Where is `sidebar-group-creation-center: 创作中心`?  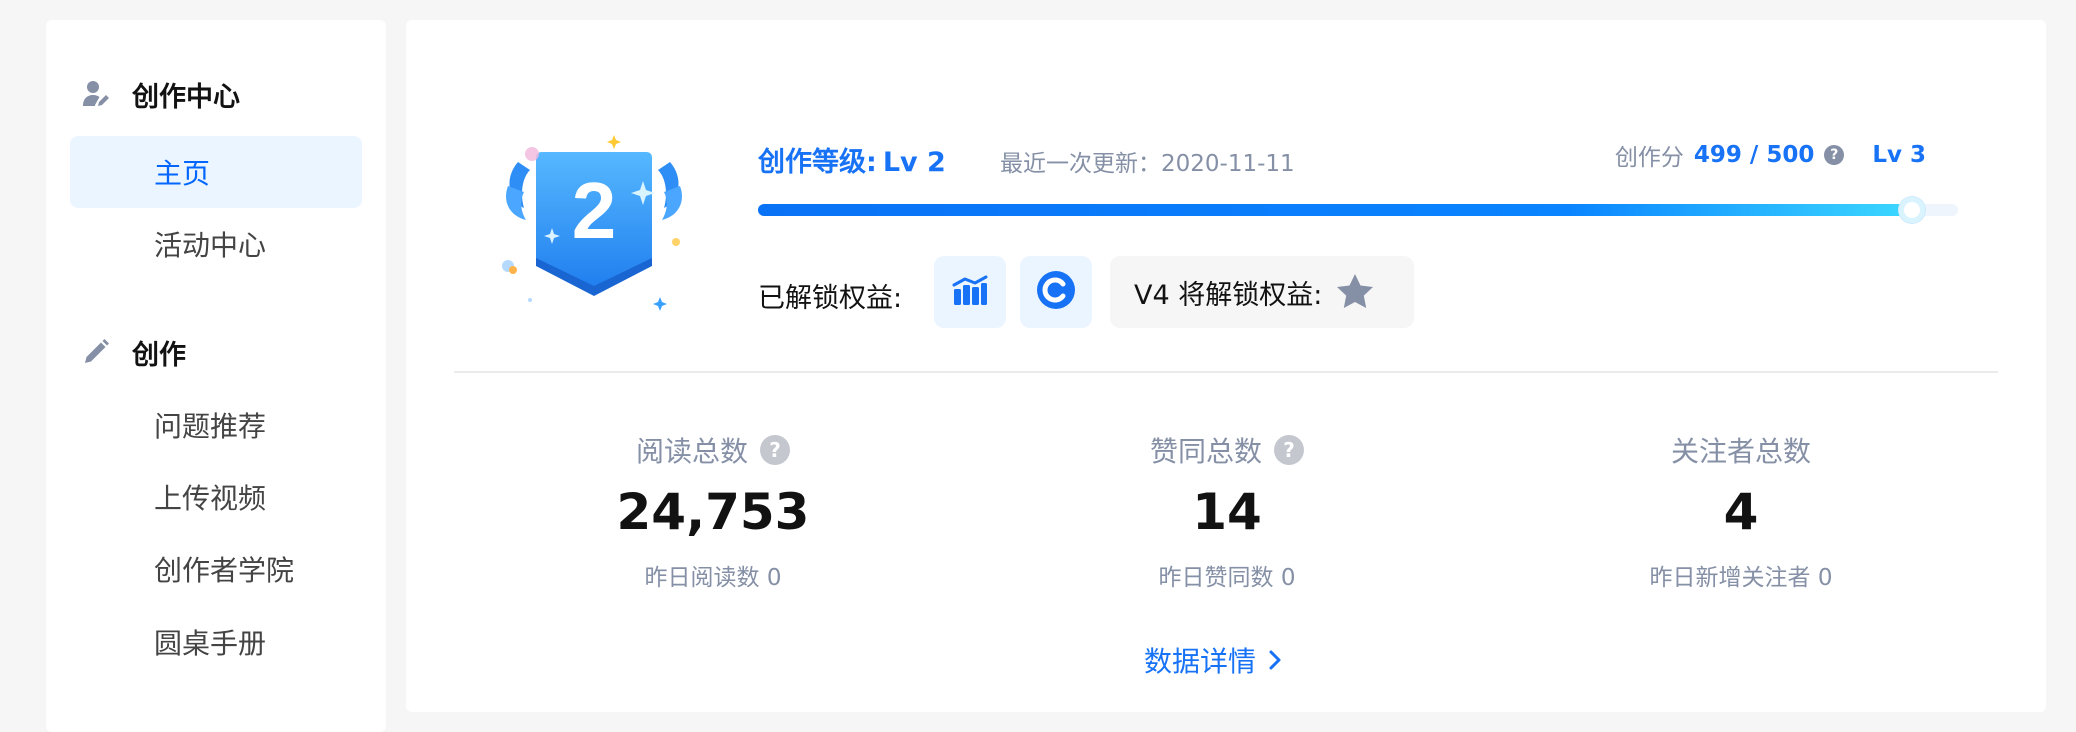
sidebar-group-creation-center: 创作中心 is located at coordinates (160, 94).